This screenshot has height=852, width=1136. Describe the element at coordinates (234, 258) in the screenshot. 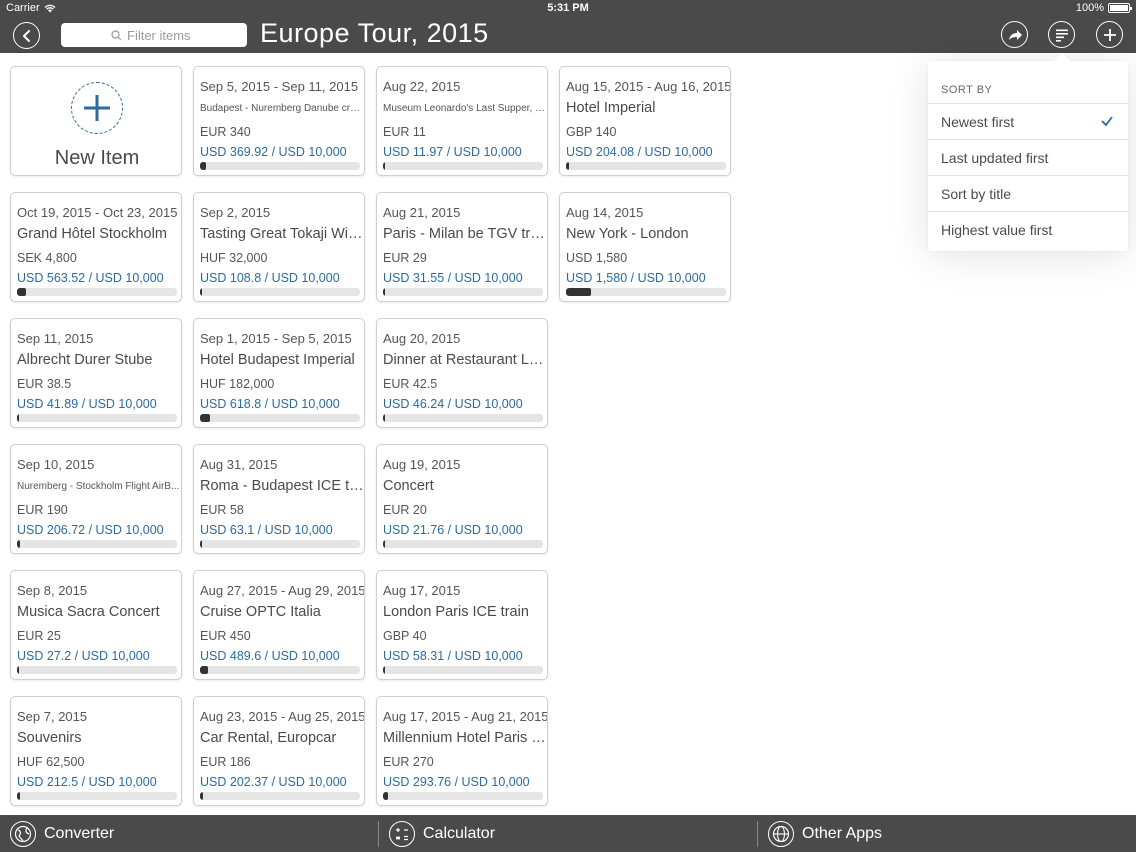

I see `item-amount: HUF 32,000` at that location.